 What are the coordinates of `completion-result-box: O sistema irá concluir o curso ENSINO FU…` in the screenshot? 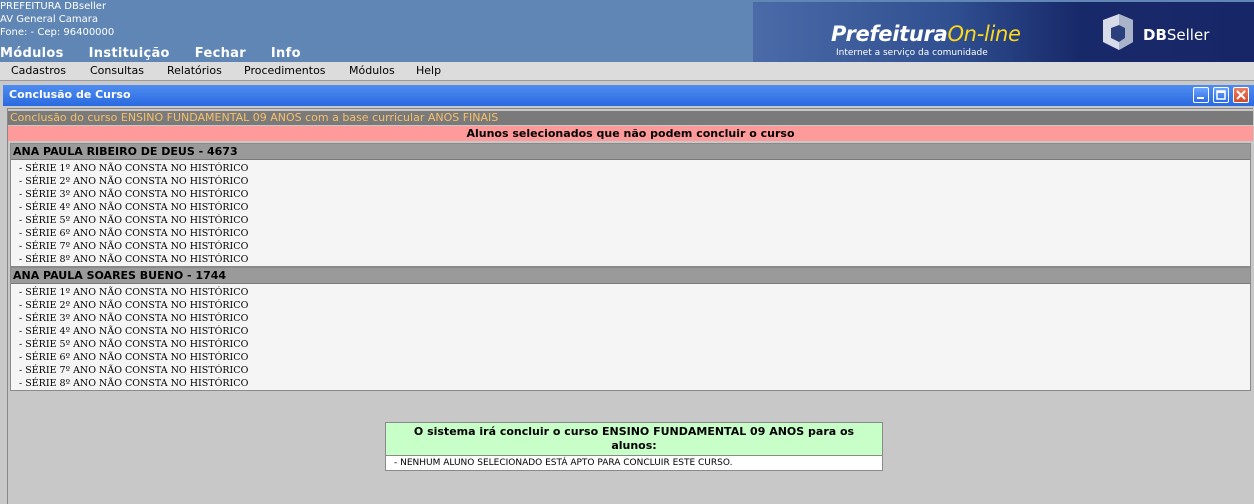 It's located at (634, 446).